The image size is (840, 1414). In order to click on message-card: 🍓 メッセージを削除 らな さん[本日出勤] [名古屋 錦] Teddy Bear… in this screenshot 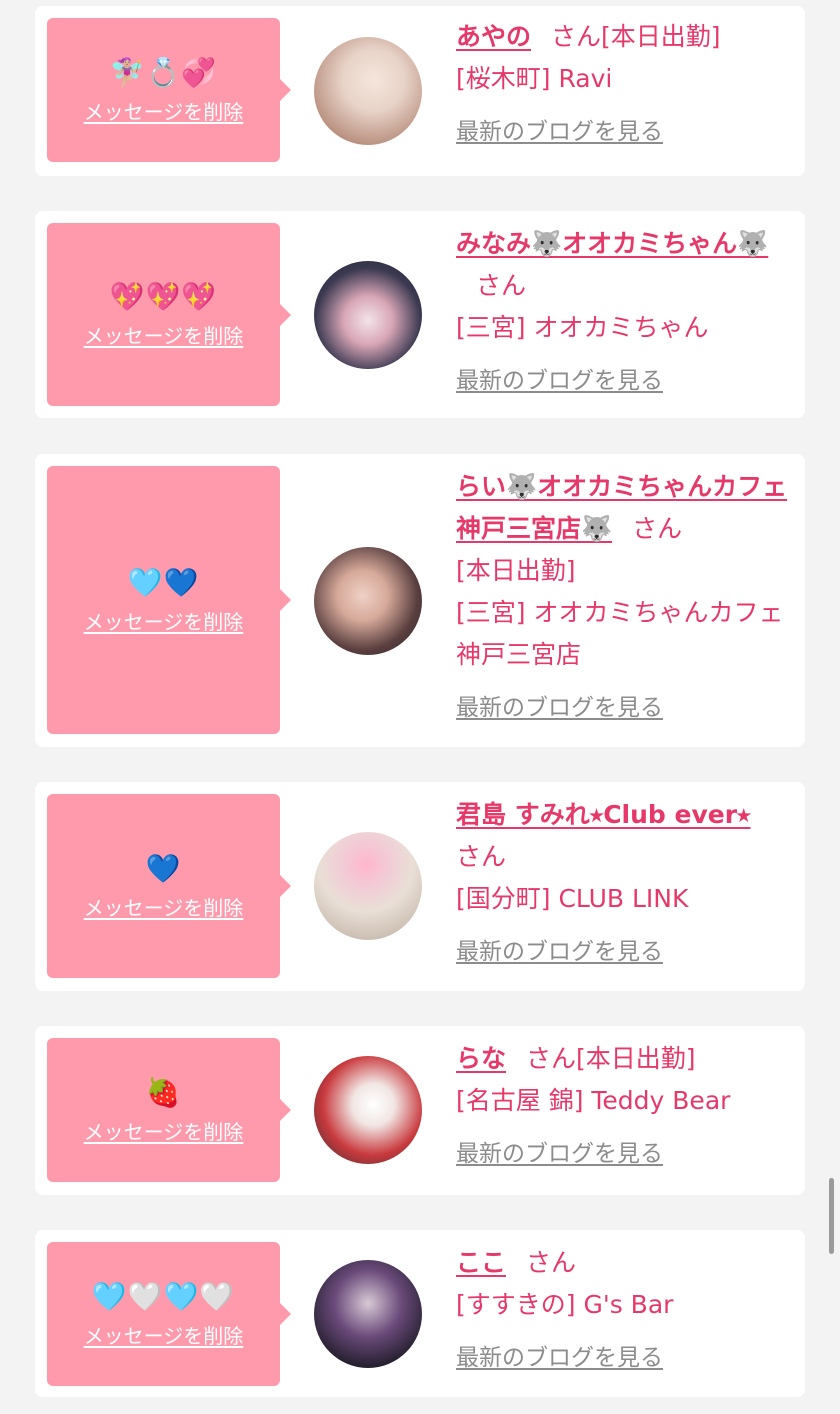, I will do `click(420, 1110)`.